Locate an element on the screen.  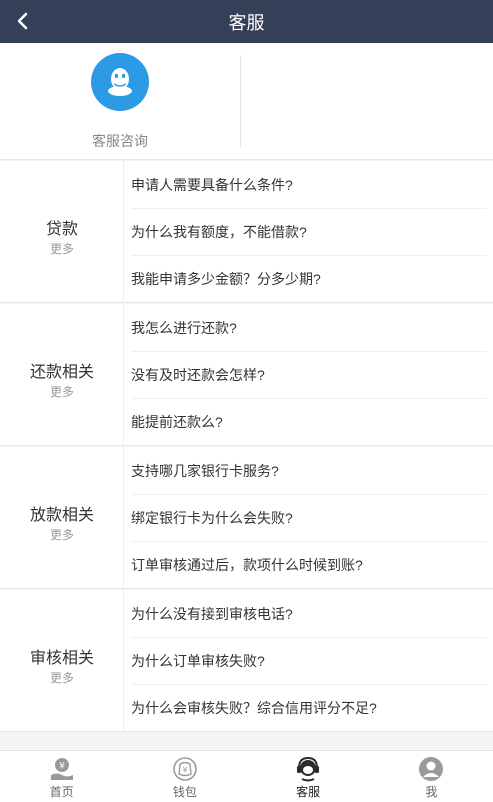
tab-customer-service: 客服 is located at coordinates (308, 776).